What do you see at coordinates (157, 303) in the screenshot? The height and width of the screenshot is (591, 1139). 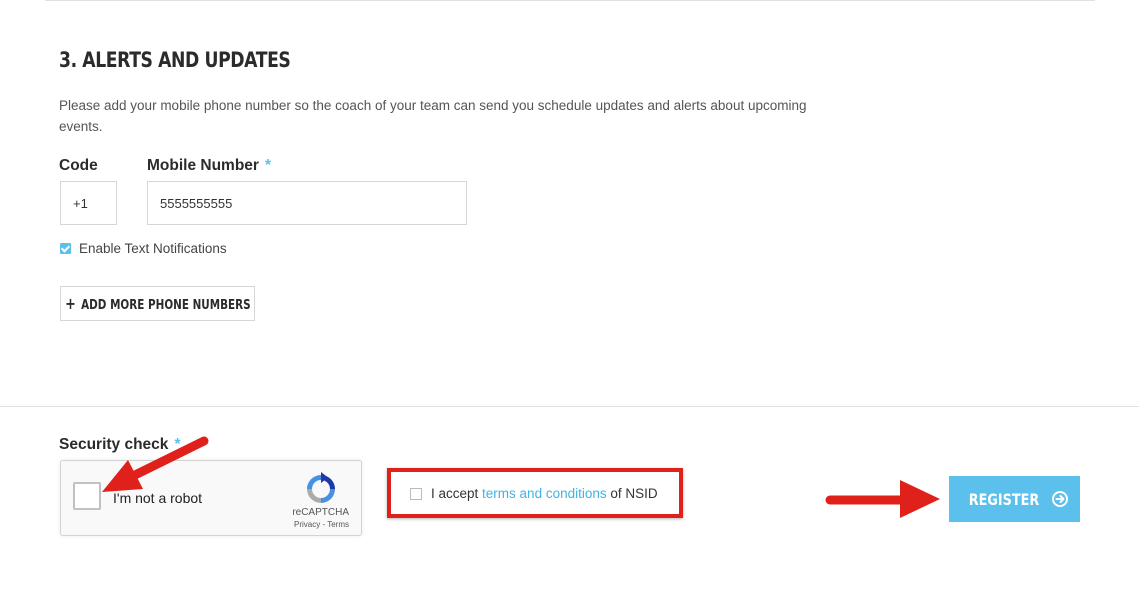 I see `add-more-phone-numbers-button: + ADD MORE PHONE NUMBERS` at bounding box center [157, 303].